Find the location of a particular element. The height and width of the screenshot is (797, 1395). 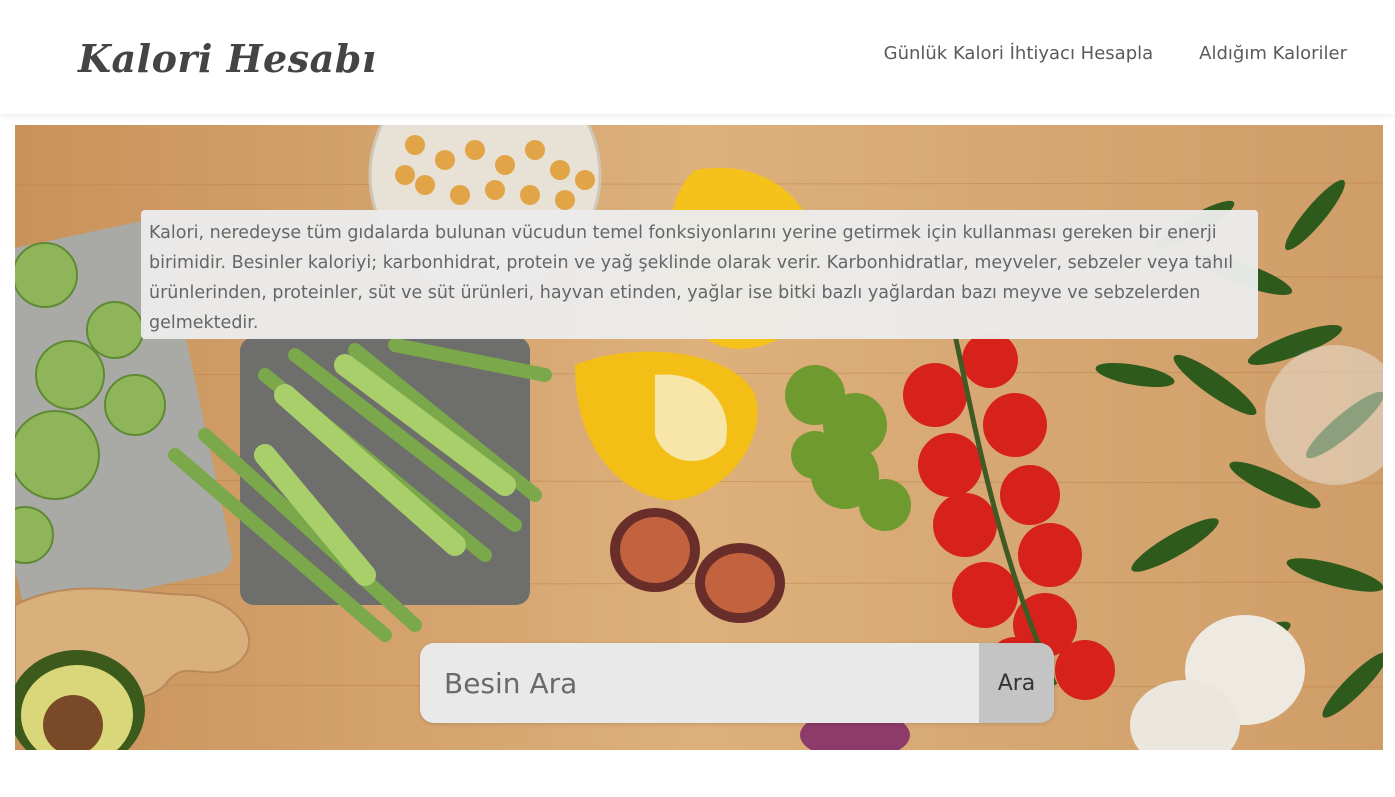

food-search-input is located at coordinates (699, 683).